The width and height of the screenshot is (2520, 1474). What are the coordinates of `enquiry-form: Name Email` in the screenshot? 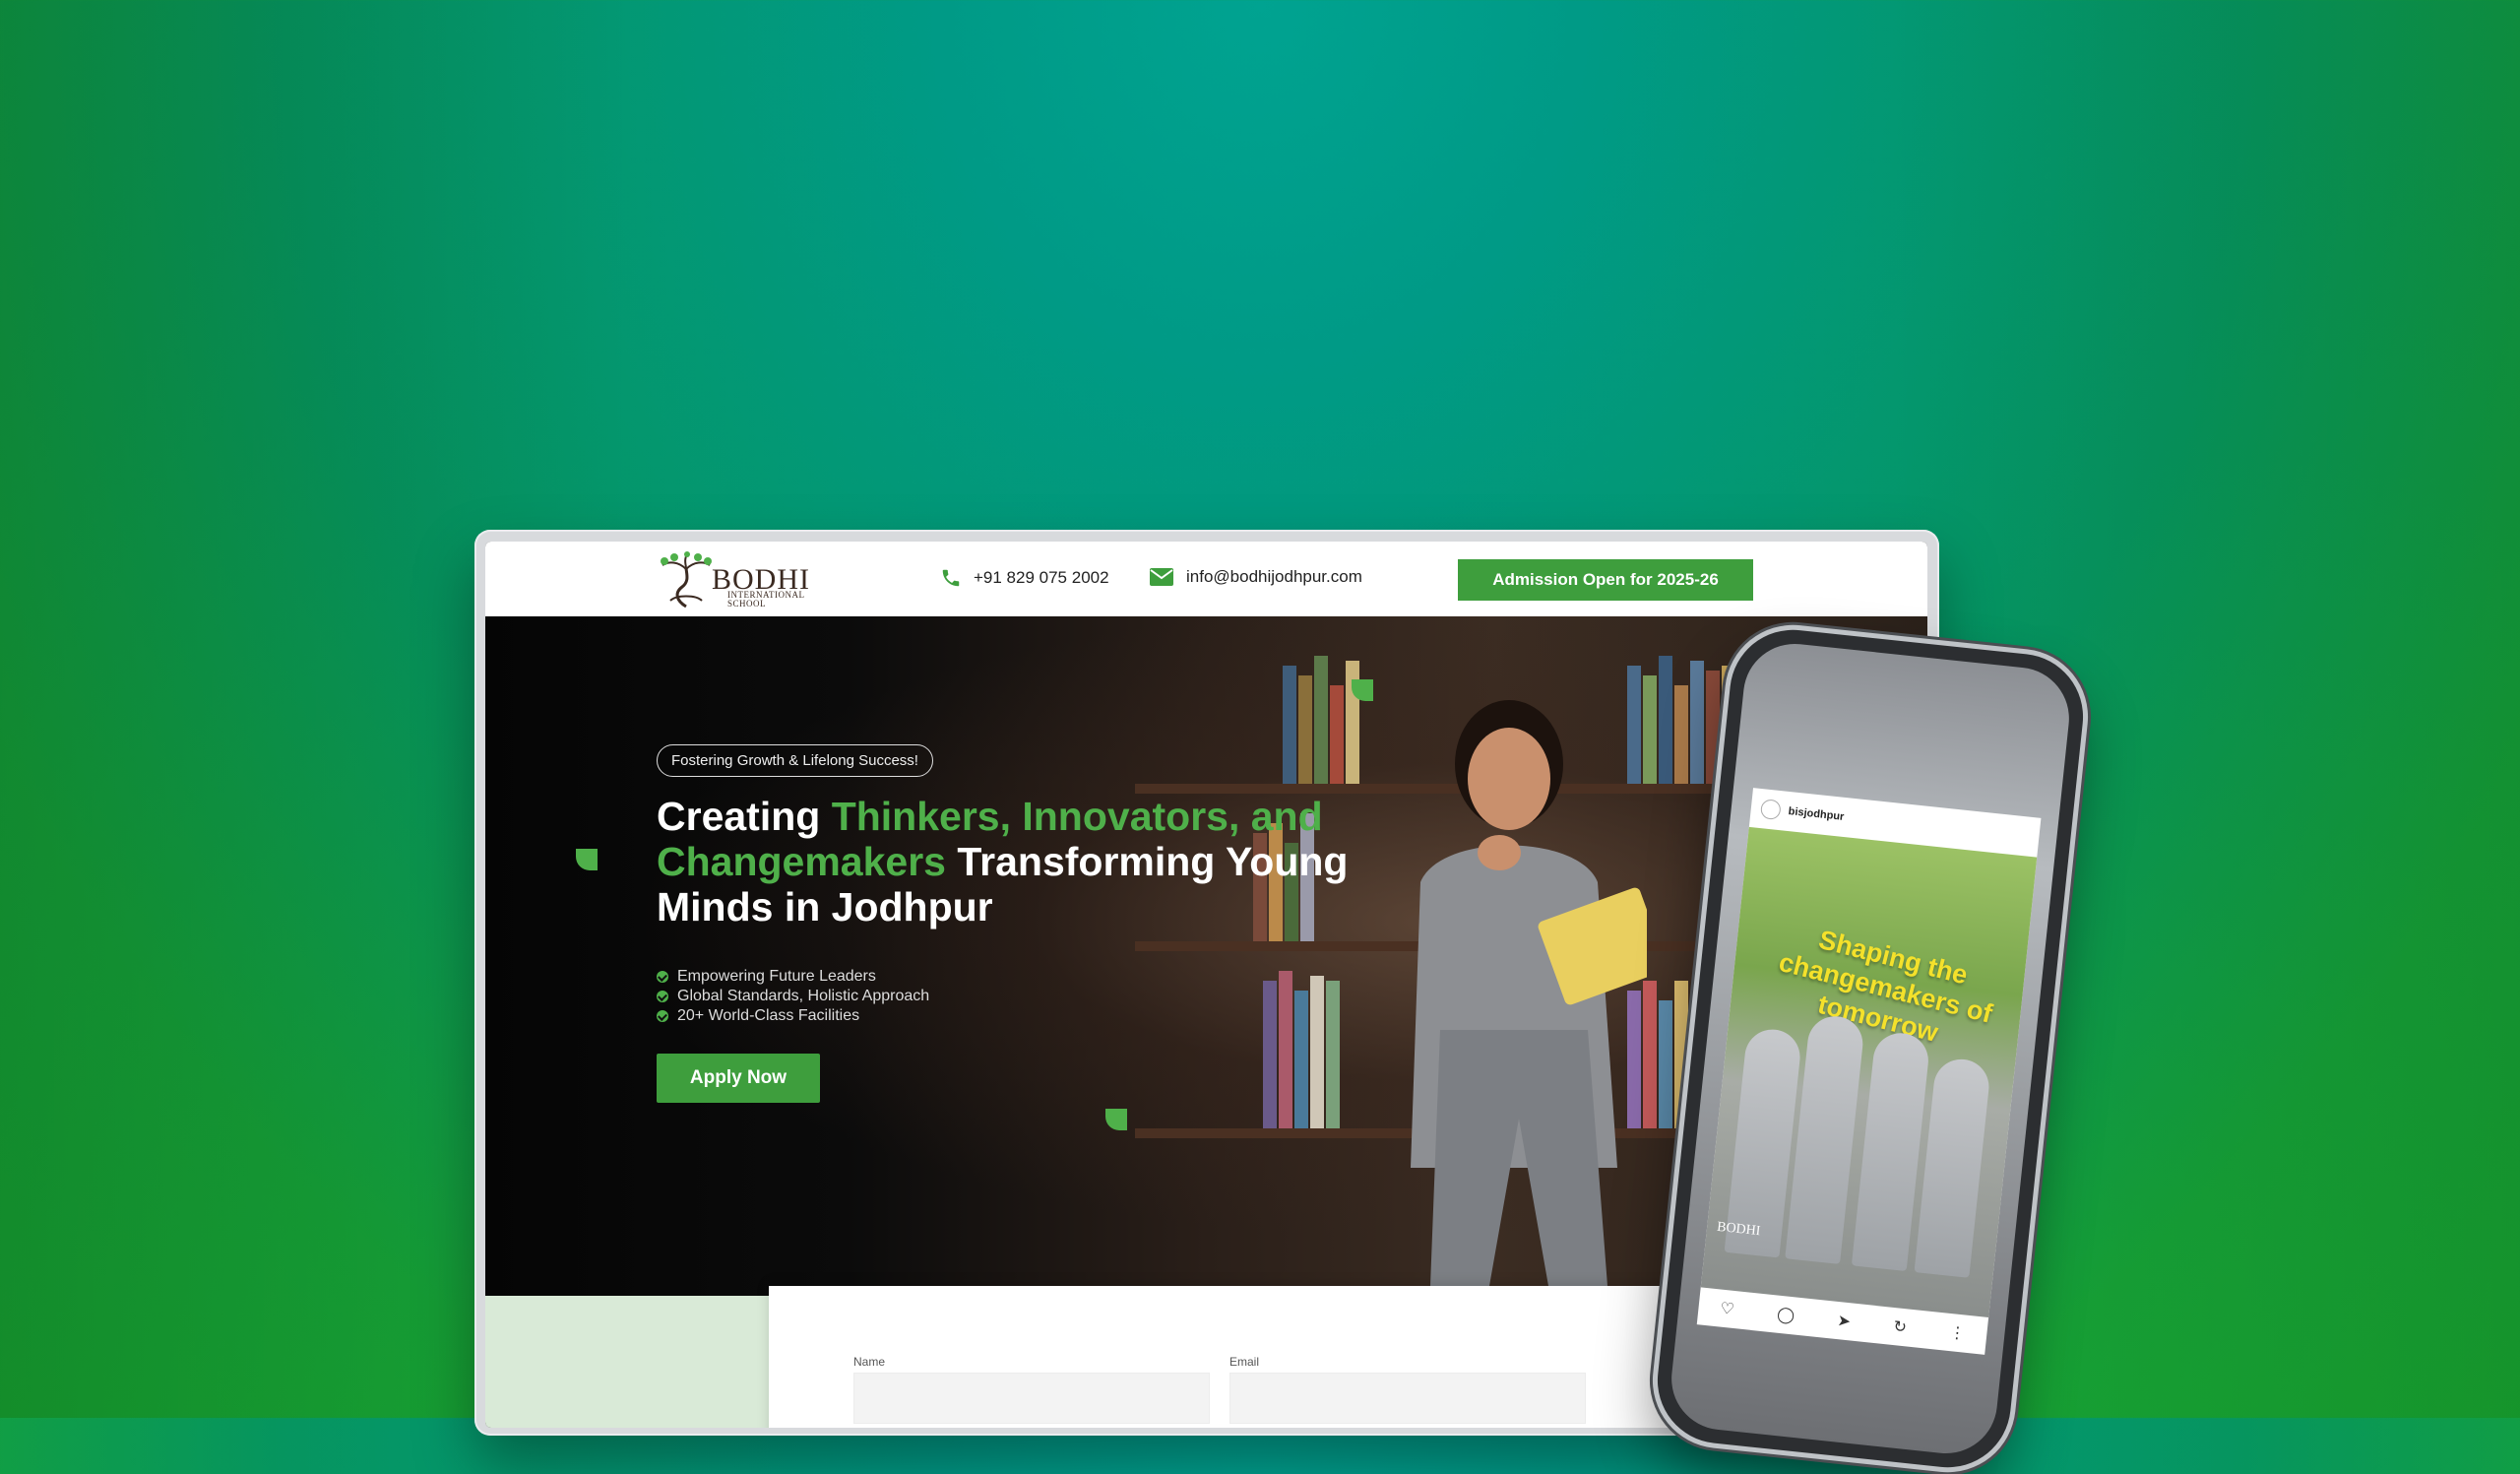 It's located at (1220, 1357).